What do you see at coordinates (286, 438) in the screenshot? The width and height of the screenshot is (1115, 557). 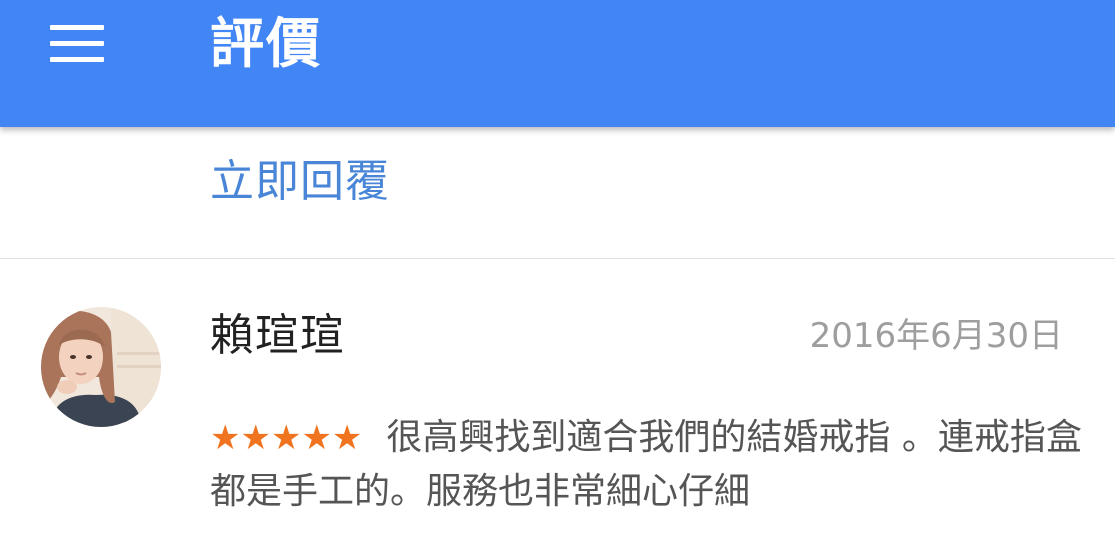 I see `star-rating: ★★★★★` at bounding box center [286, 438].